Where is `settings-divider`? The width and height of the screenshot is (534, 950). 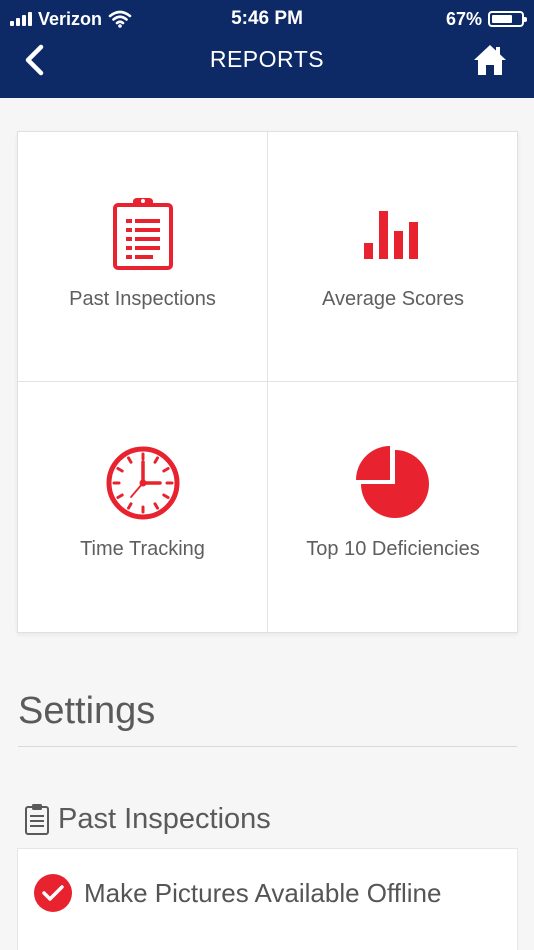 settings-divider is located at coordinates (267, 746).